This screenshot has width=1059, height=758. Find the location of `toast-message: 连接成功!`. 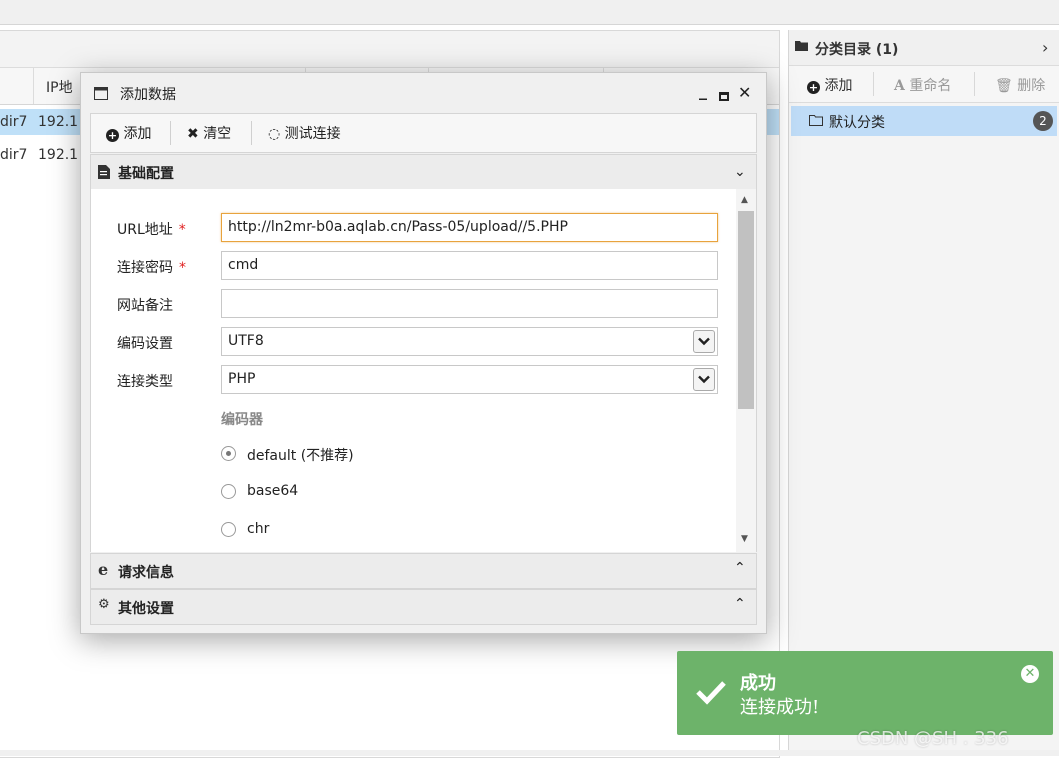

toast-message: 连接成功! is located at coordinates (780, 707).